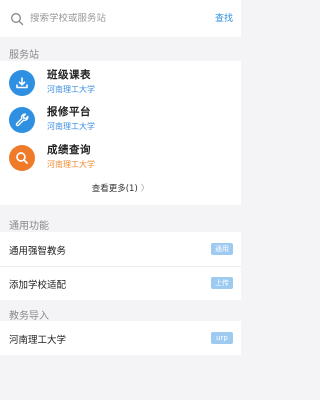 The width and height of the screenshot is (320, 400). I want to click on service-item-class-schedule: 班级课表 河南理工大学, so click(120, 84).